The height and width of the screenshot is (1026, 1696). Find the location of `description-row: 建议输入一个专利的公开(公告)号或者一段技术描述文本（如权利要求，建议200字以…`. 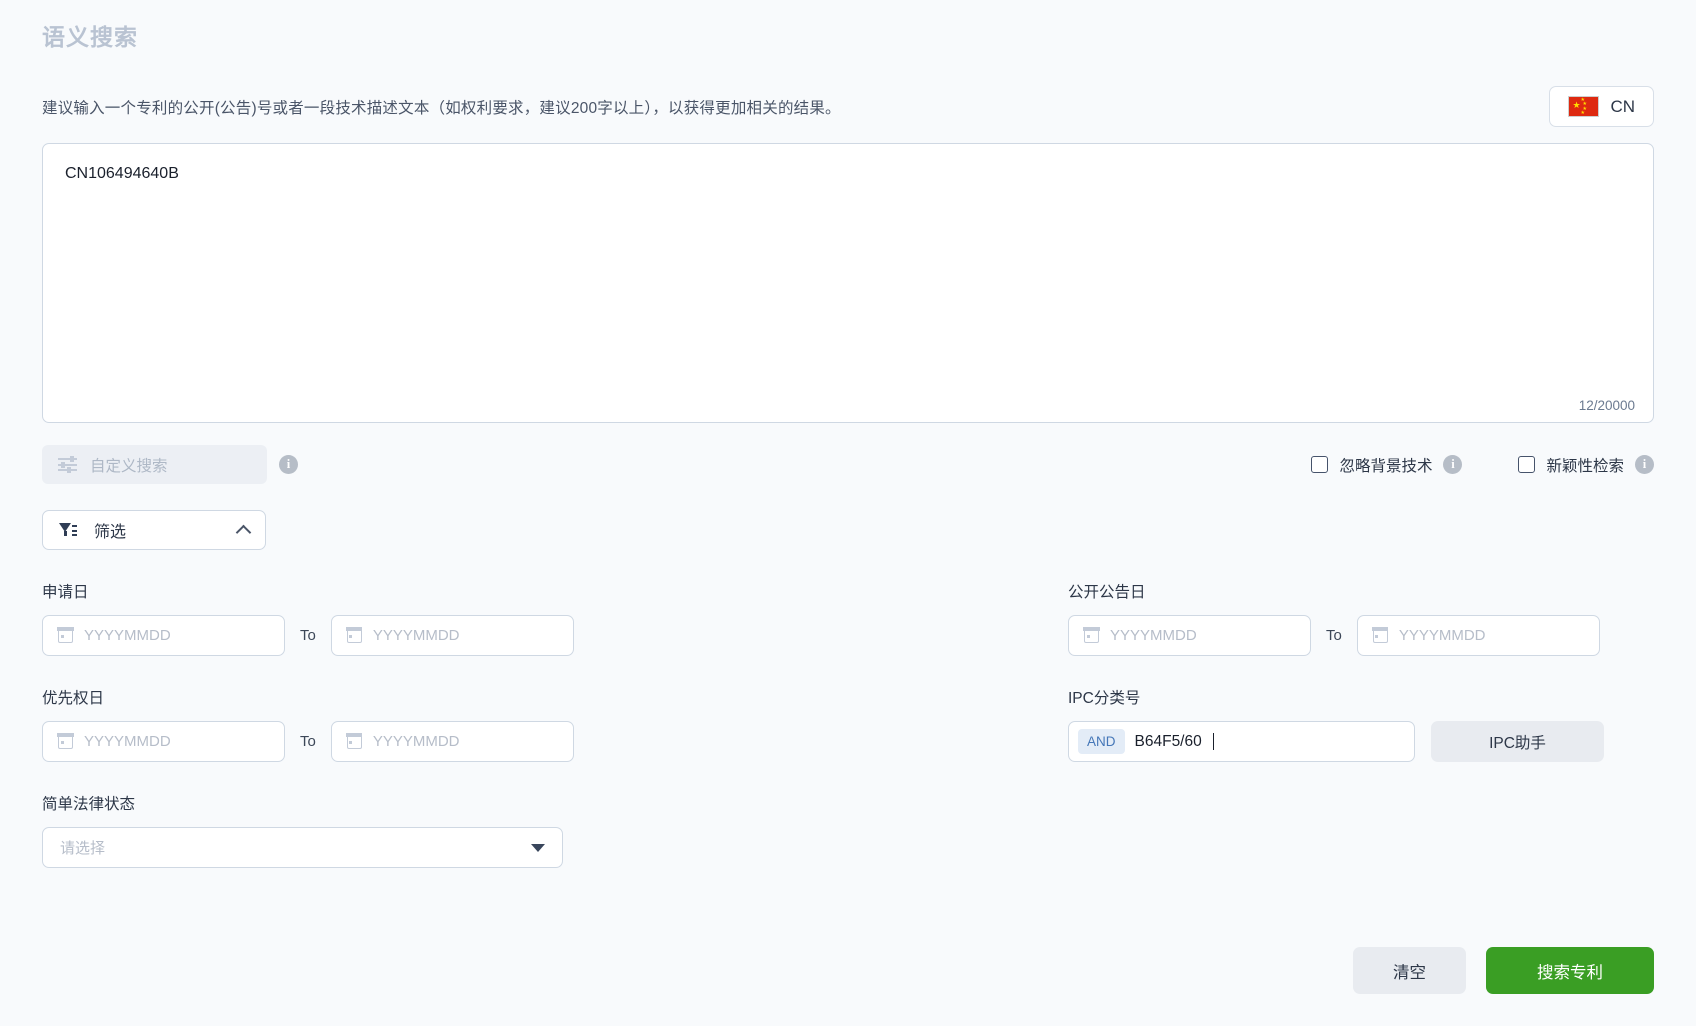

description-row: 建议输入一个专利的公开(公告)号或者一段技术描述文本（如权利要求，建议200字以… is located at coordinates (848, 106).